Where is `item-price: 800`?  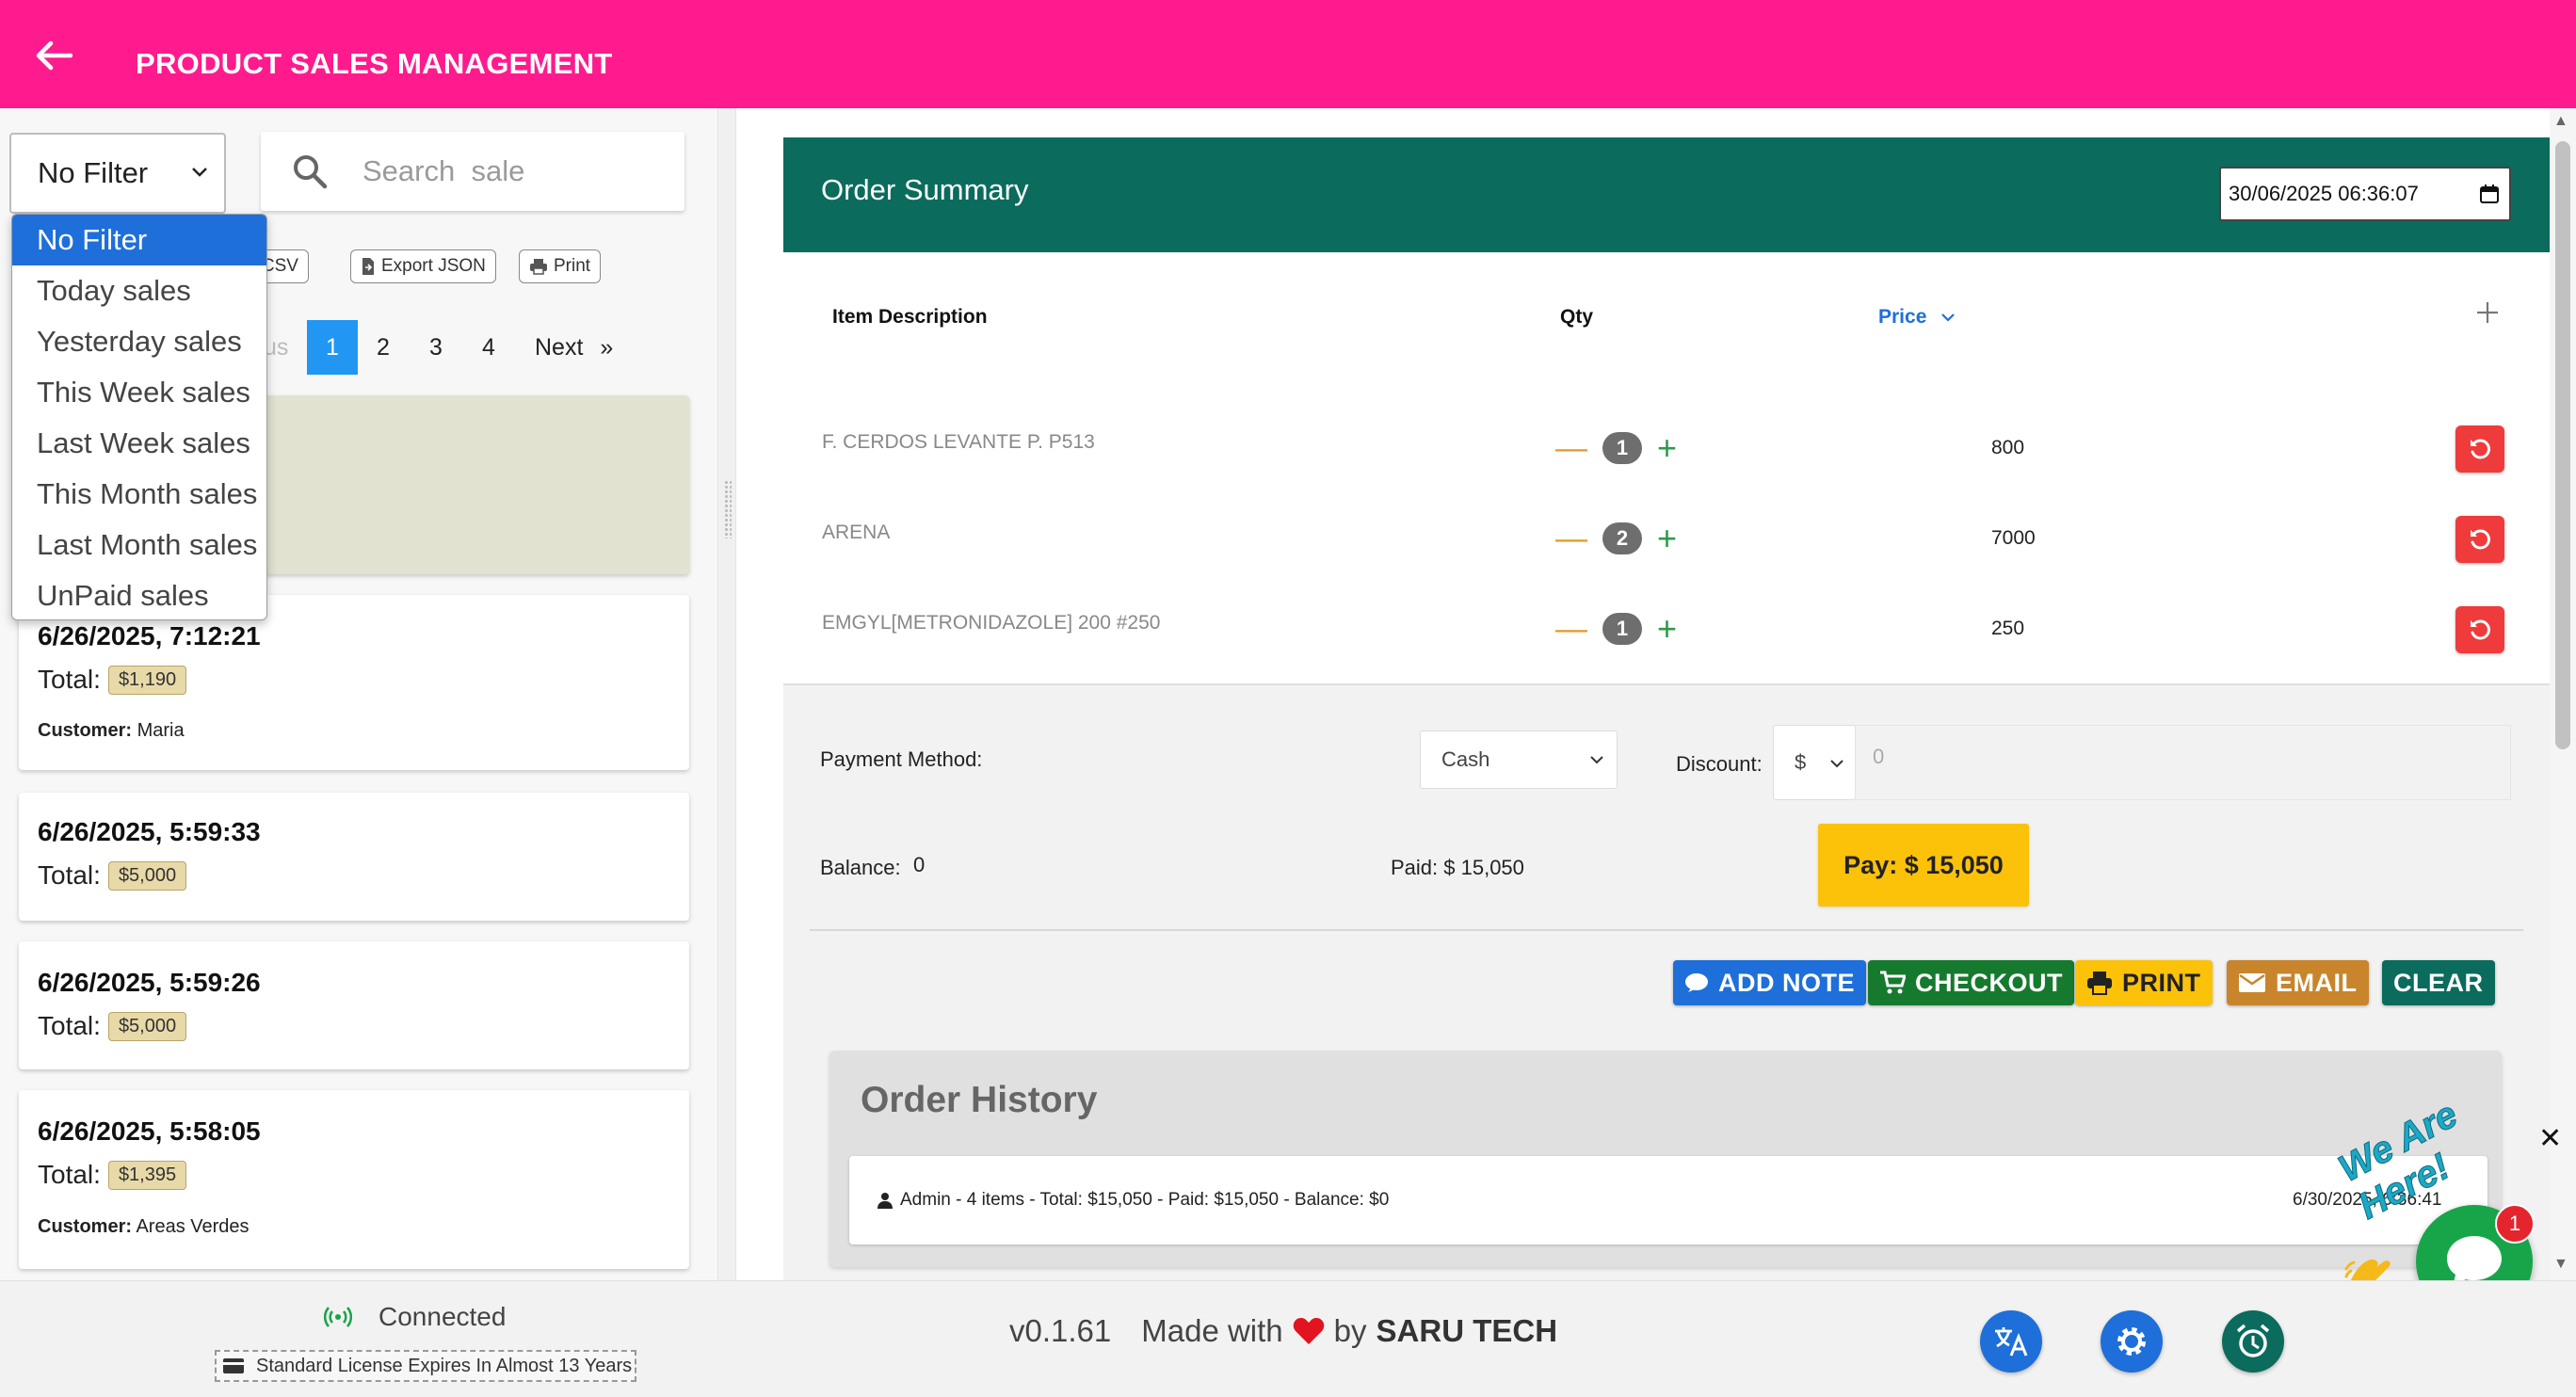
item-price: 800 is located at coordinates (2008, 447).